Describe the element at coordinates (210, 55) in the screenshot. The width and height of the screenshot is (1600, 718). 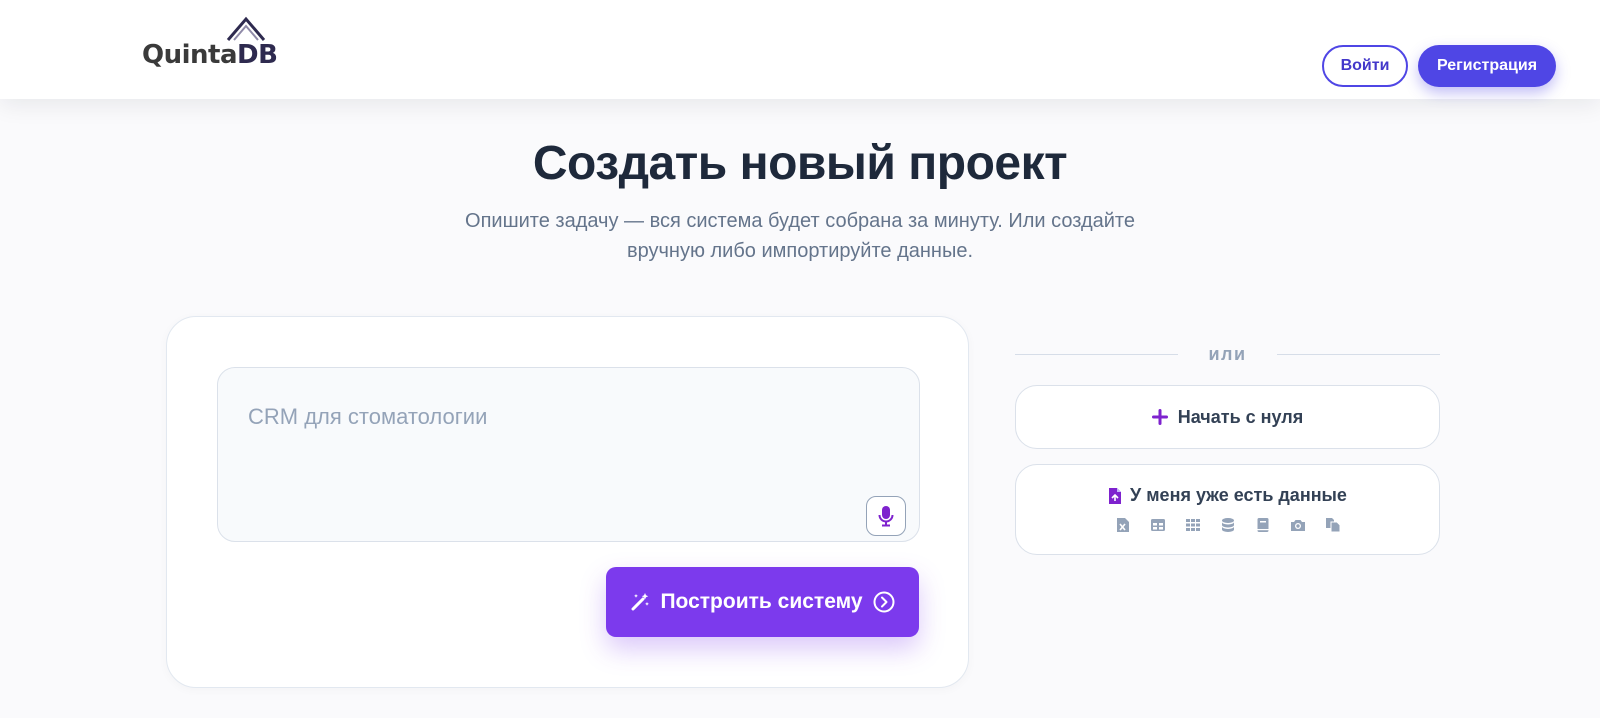
I see `logo-text: QuintaDB` at that location.